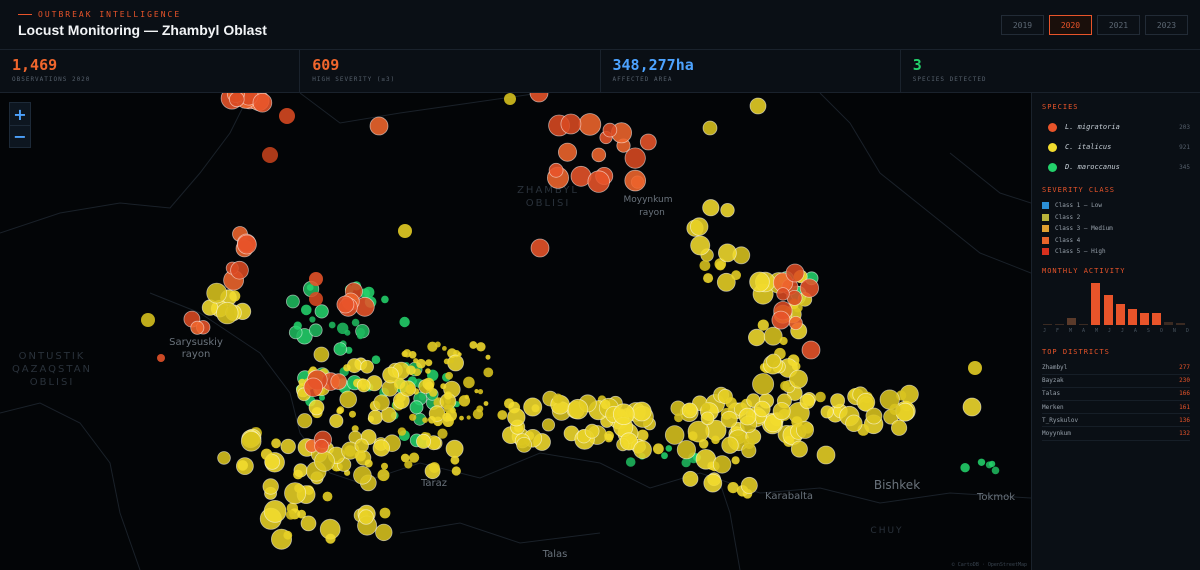 The height and width of the screenshot is (570, 1200). I want to click on species-row: C. italicus 921, so click(1116, 147).